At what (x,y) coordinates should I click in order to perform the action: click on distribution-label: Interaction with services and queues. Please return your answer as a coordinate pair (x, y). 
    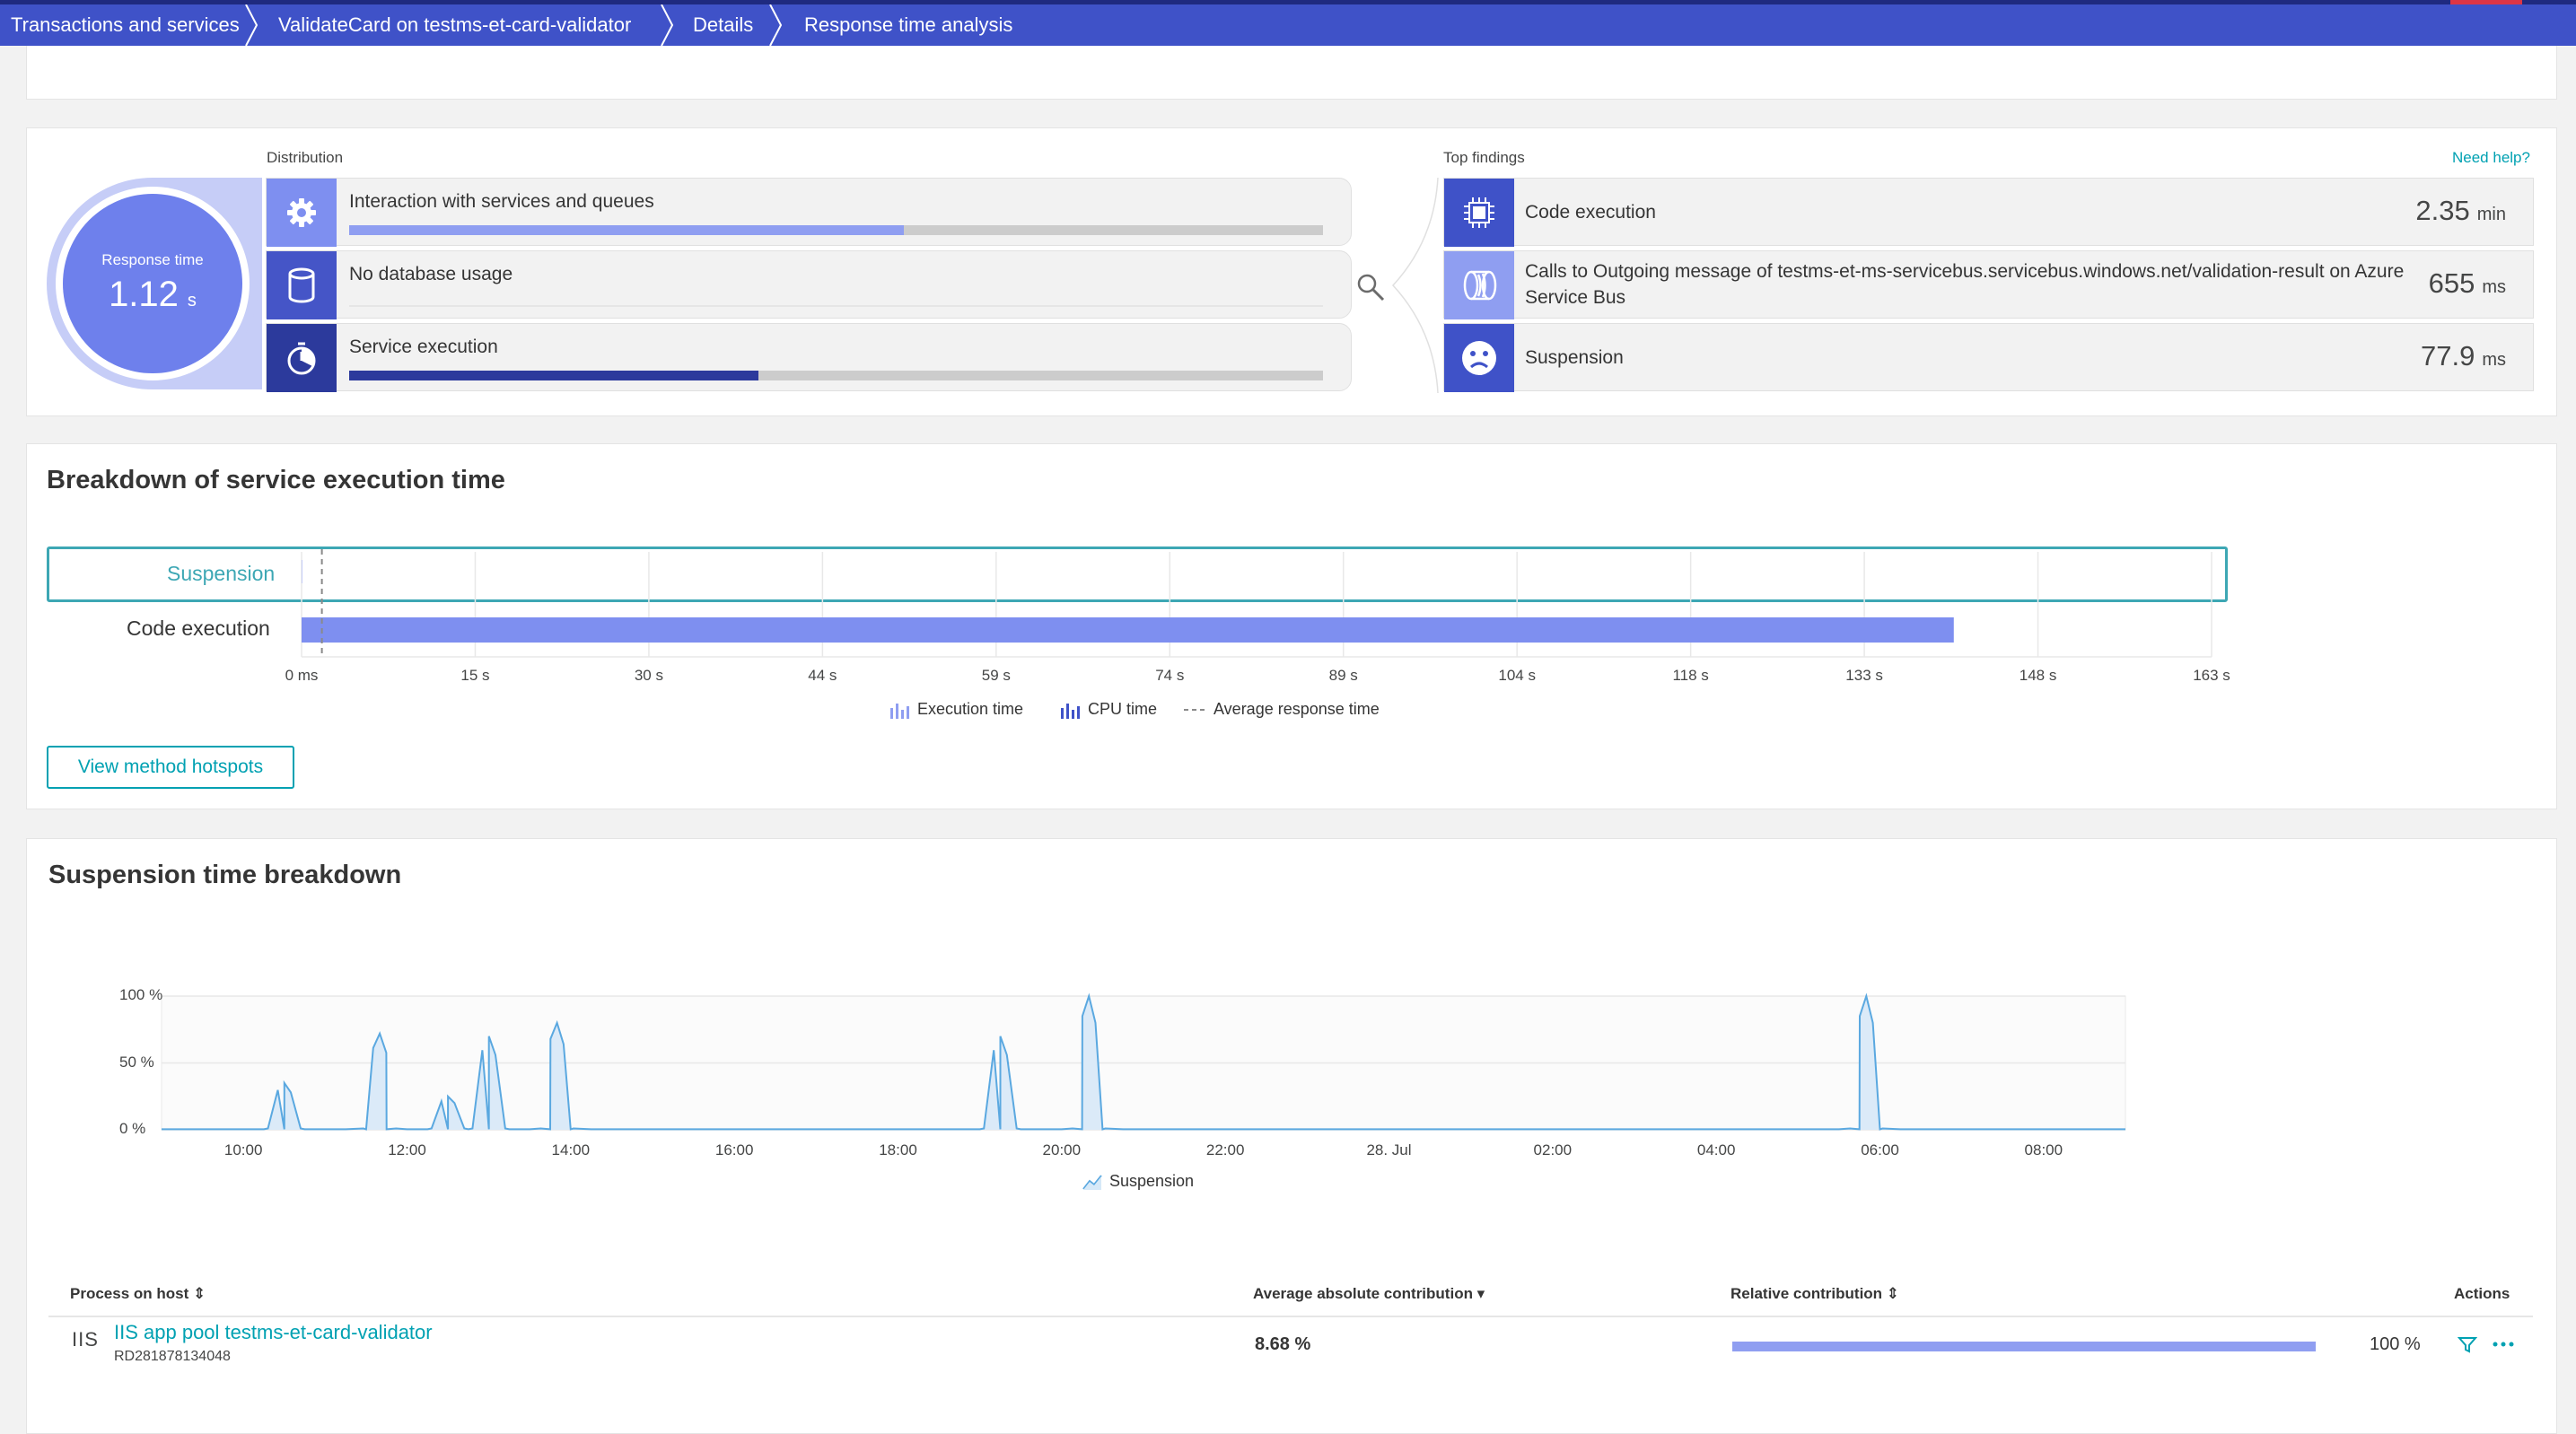
    Looking at the image, I should click on (501, 201).